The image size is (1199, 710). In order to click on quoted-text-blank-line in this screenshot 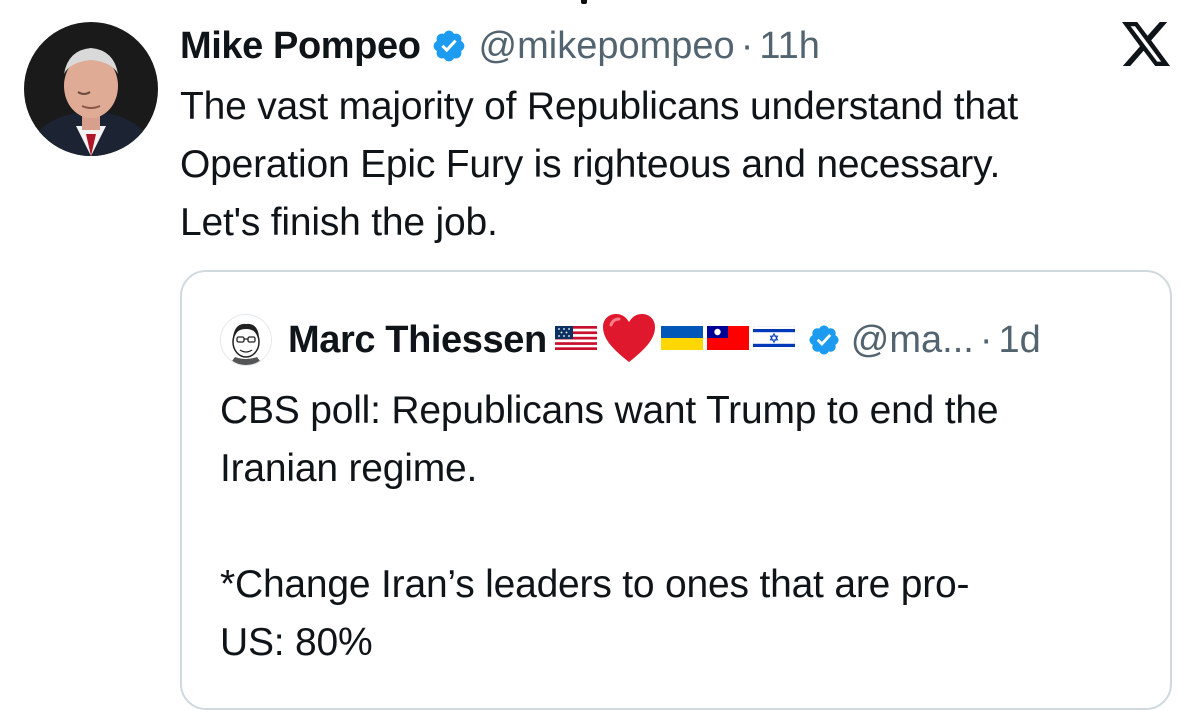, I will do `click(680, 527)`.